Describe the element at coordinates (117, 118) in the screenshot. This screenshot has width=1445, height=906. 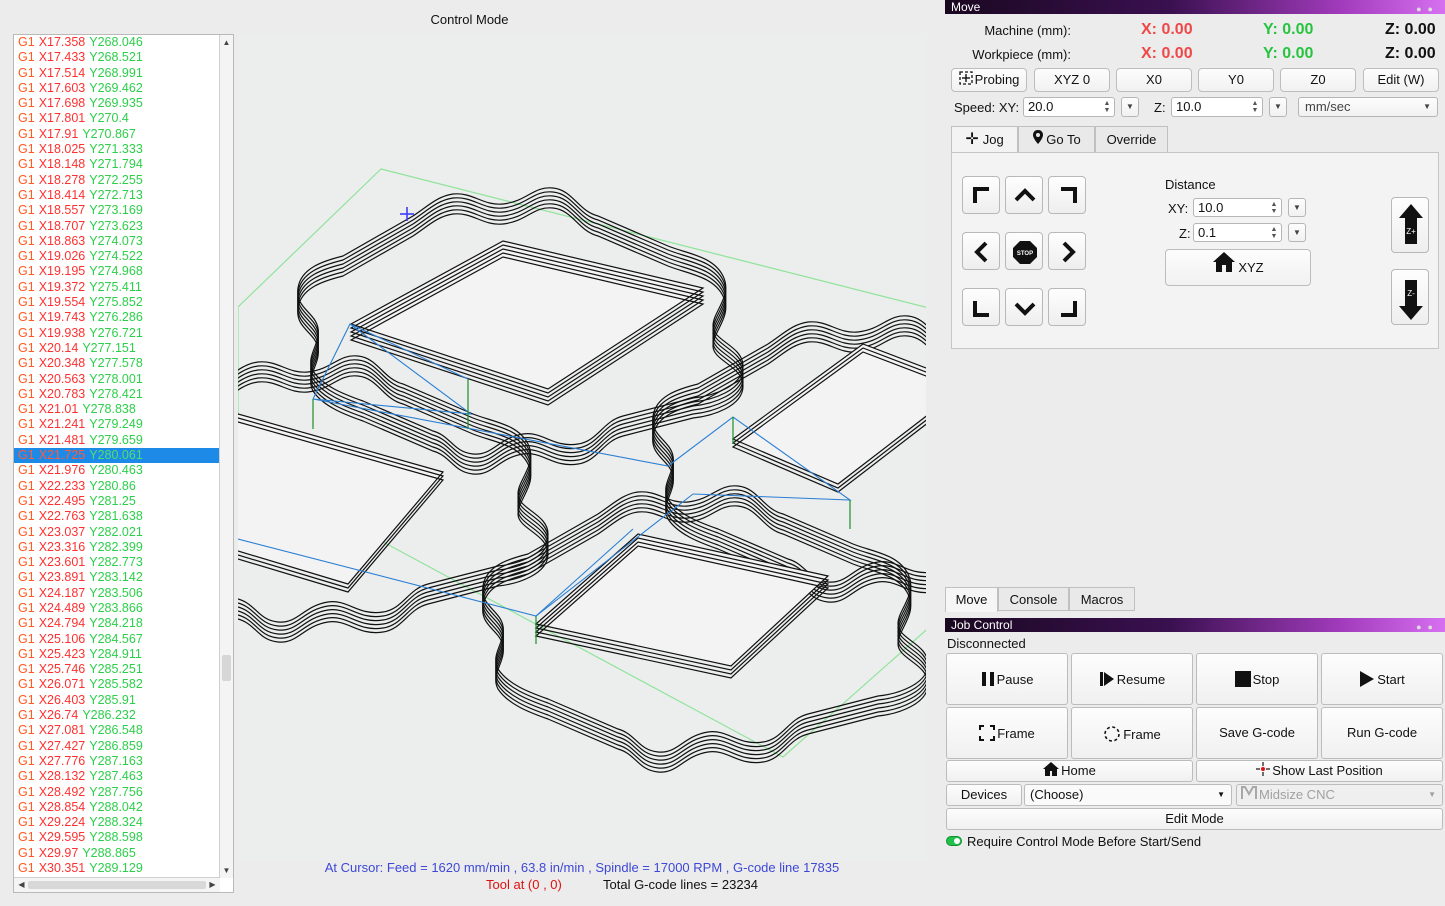
I see `gcode-line: G1 X17.801 Y270.4` at that location.